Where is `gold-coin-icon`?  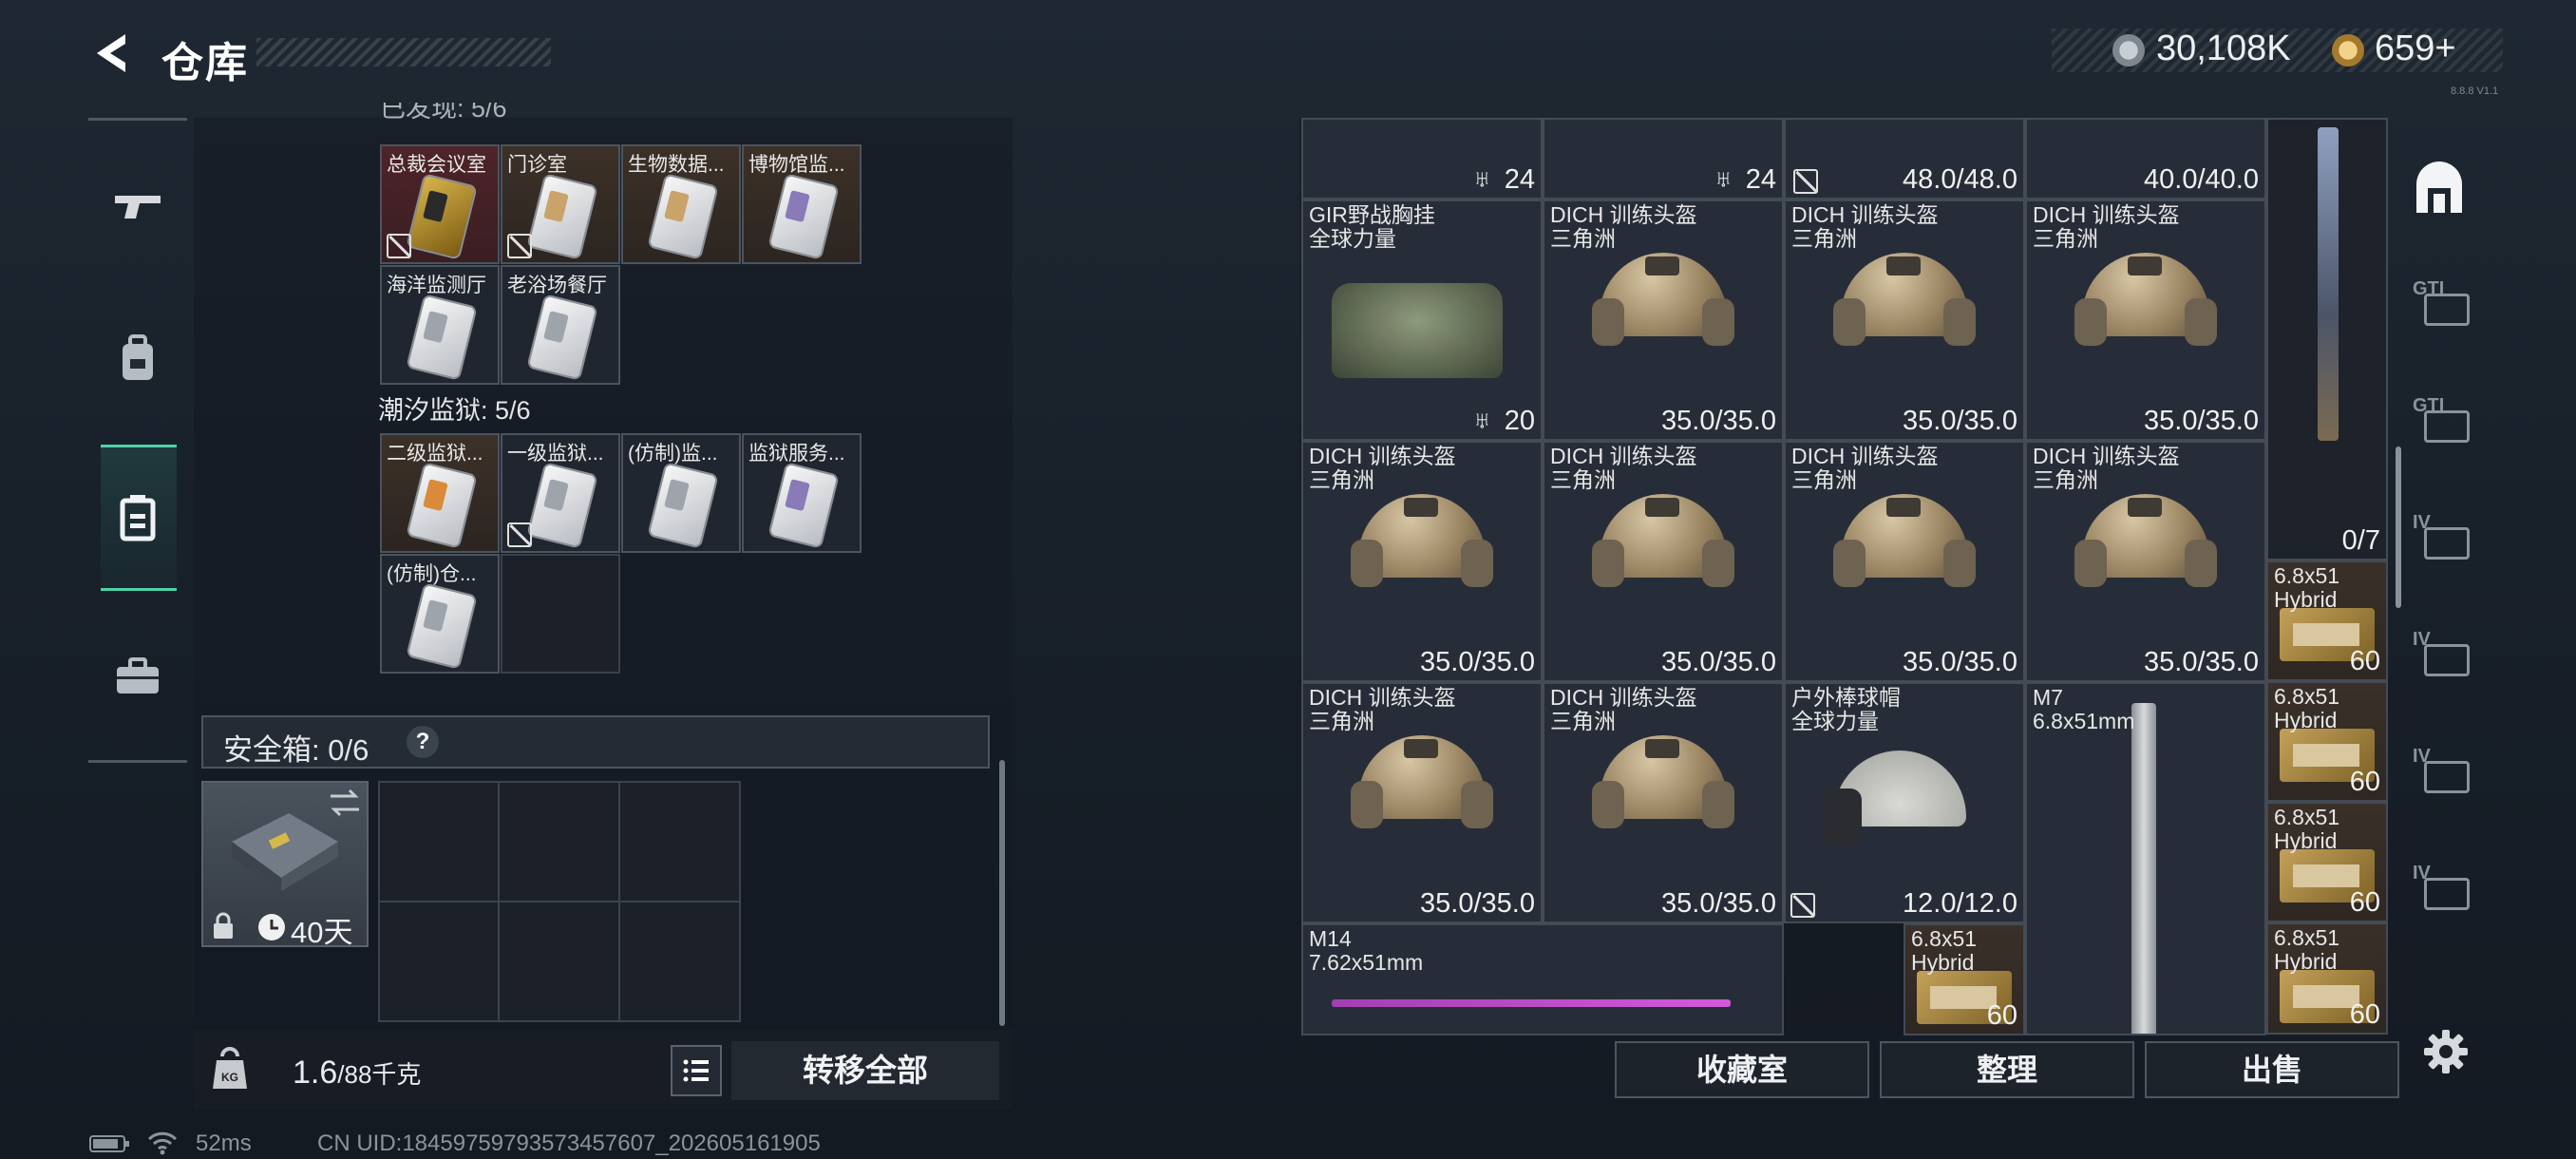
gold-coin-icon is located at coordinates (2348, 50).